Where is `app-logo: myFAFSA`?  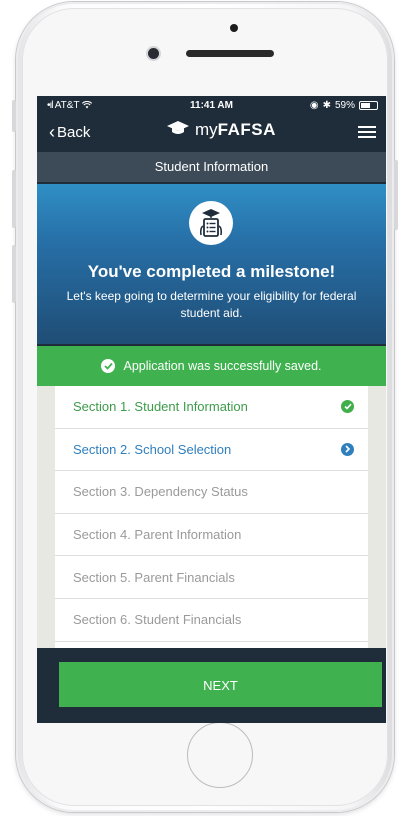
app-logo: myFAFSA is located at coordinates (221, 130).